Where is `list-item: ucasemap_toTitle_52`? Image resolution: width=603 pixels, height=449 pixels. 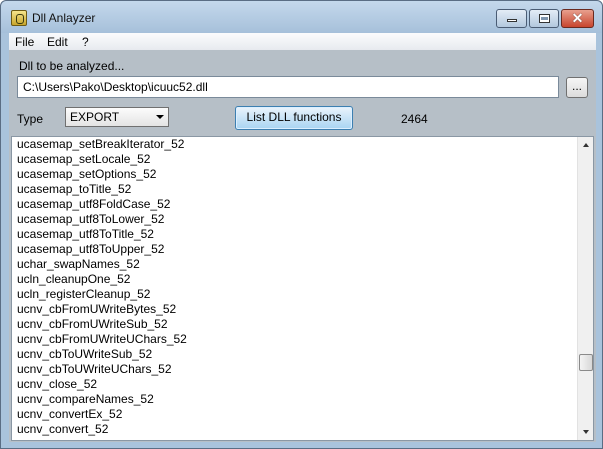 list-item: ucasemap_toTitle_52 is located at coordinates (294, 189).